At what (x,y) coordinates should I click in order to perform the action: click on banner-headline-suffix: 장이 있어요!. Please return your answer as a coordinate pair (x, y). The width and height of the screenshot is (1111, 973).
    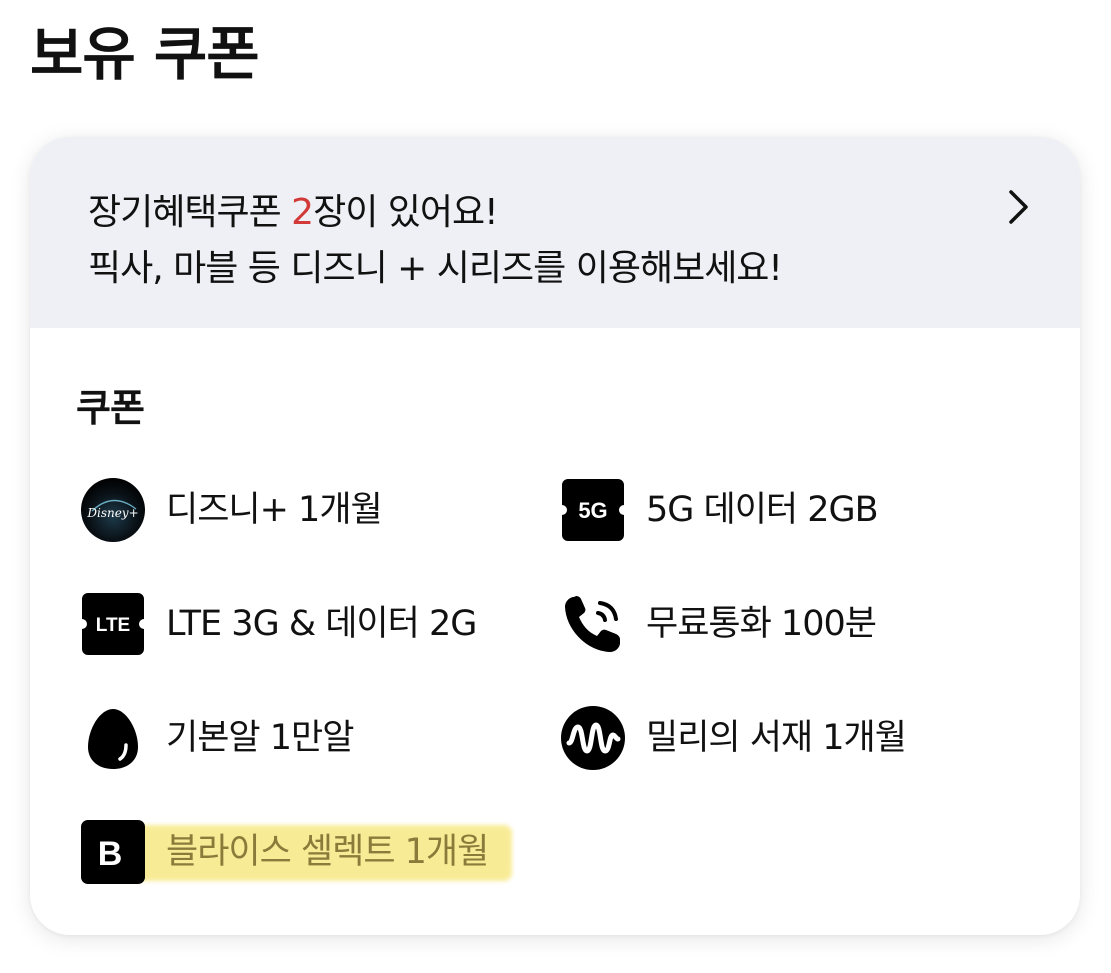
    Looking at the image, I should click on (405, 212).